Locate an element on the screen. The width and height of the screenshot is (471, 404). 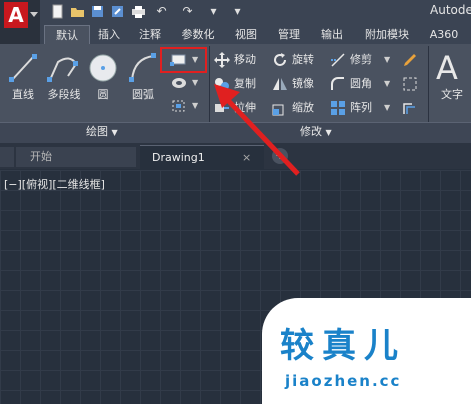
open-folder-icon is located at coordinates (77, 11).